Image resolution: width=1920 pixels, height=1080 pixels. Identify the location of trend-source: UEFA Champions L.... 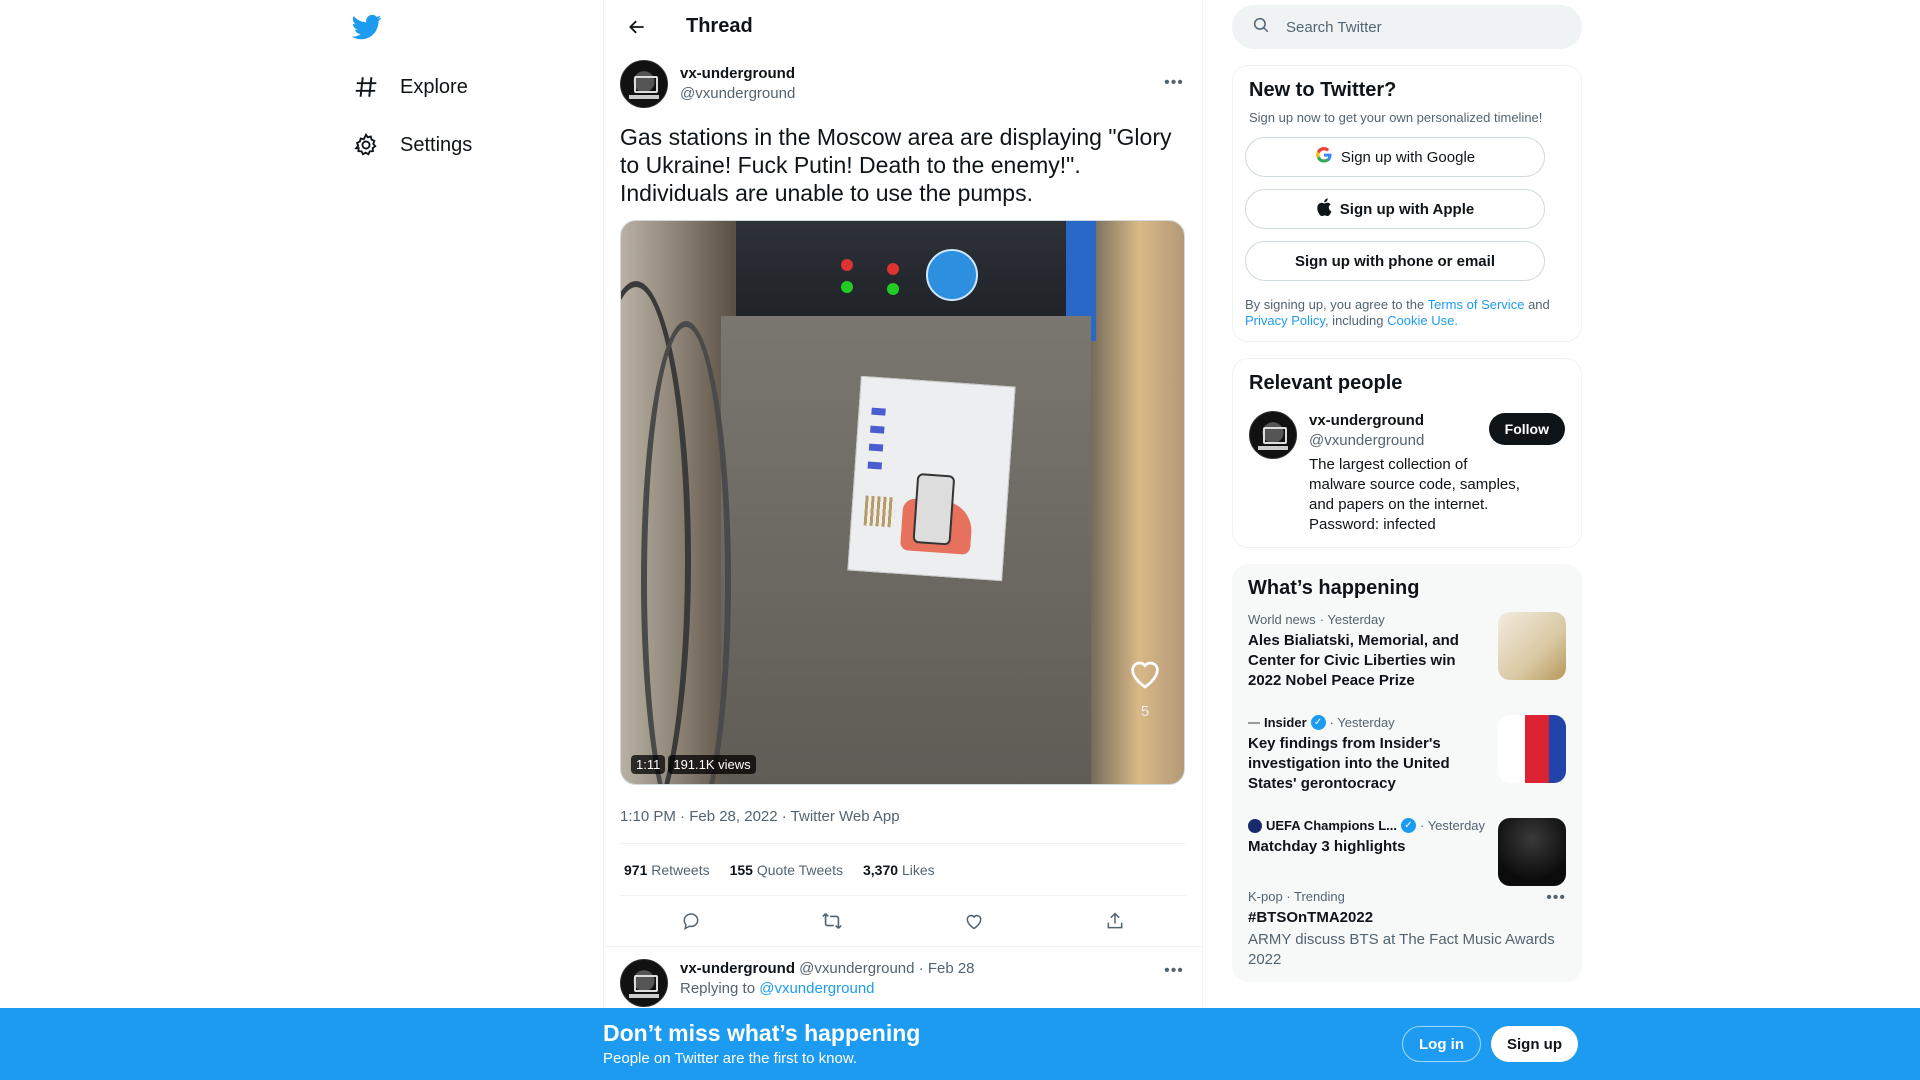
(1331, 825).